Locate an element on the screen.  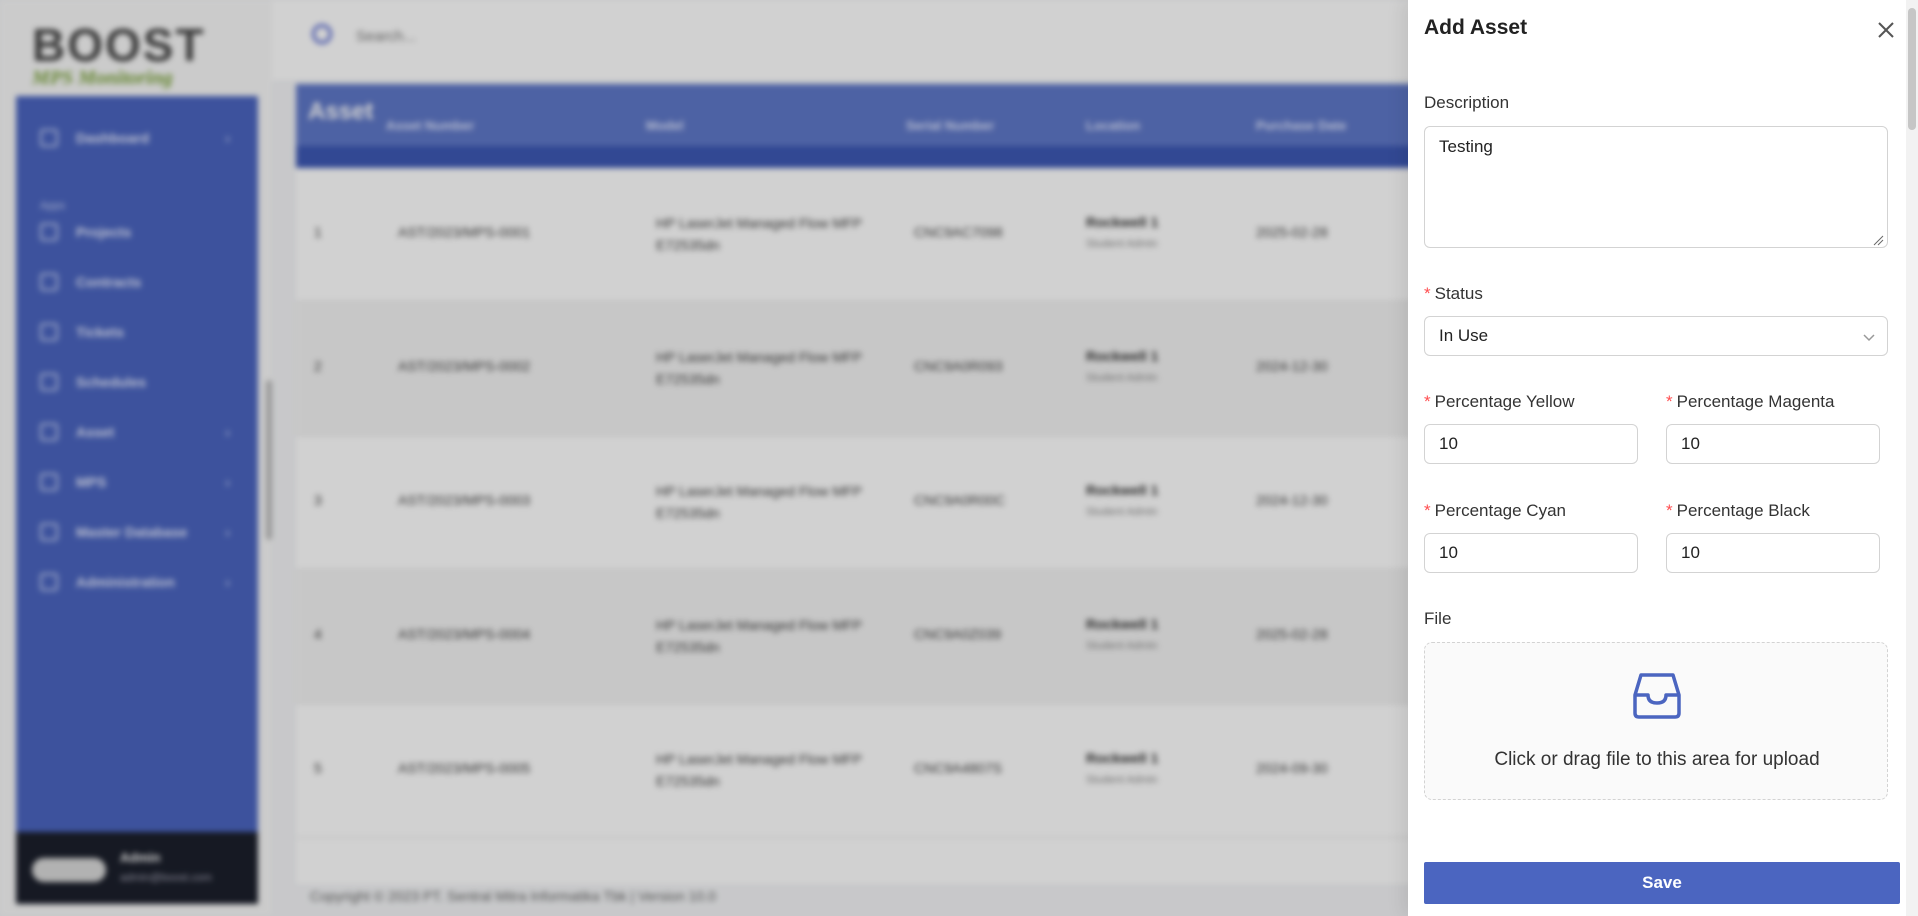
close-button is located at coordinates (1886, 30).